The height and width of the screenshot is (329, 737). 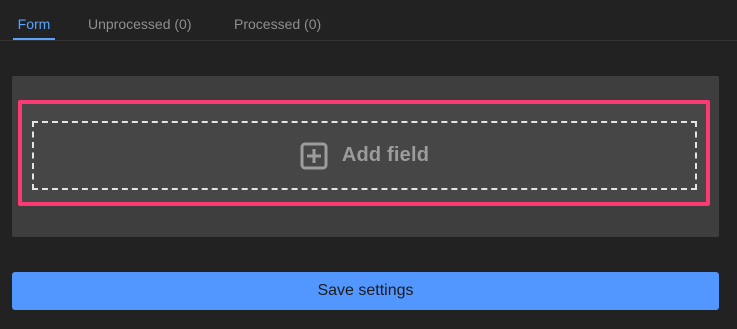 What do you see at coordinates (385, 155) in the screenshot?
I see `add-field-label: Add field` at bounding box center [385, 155].